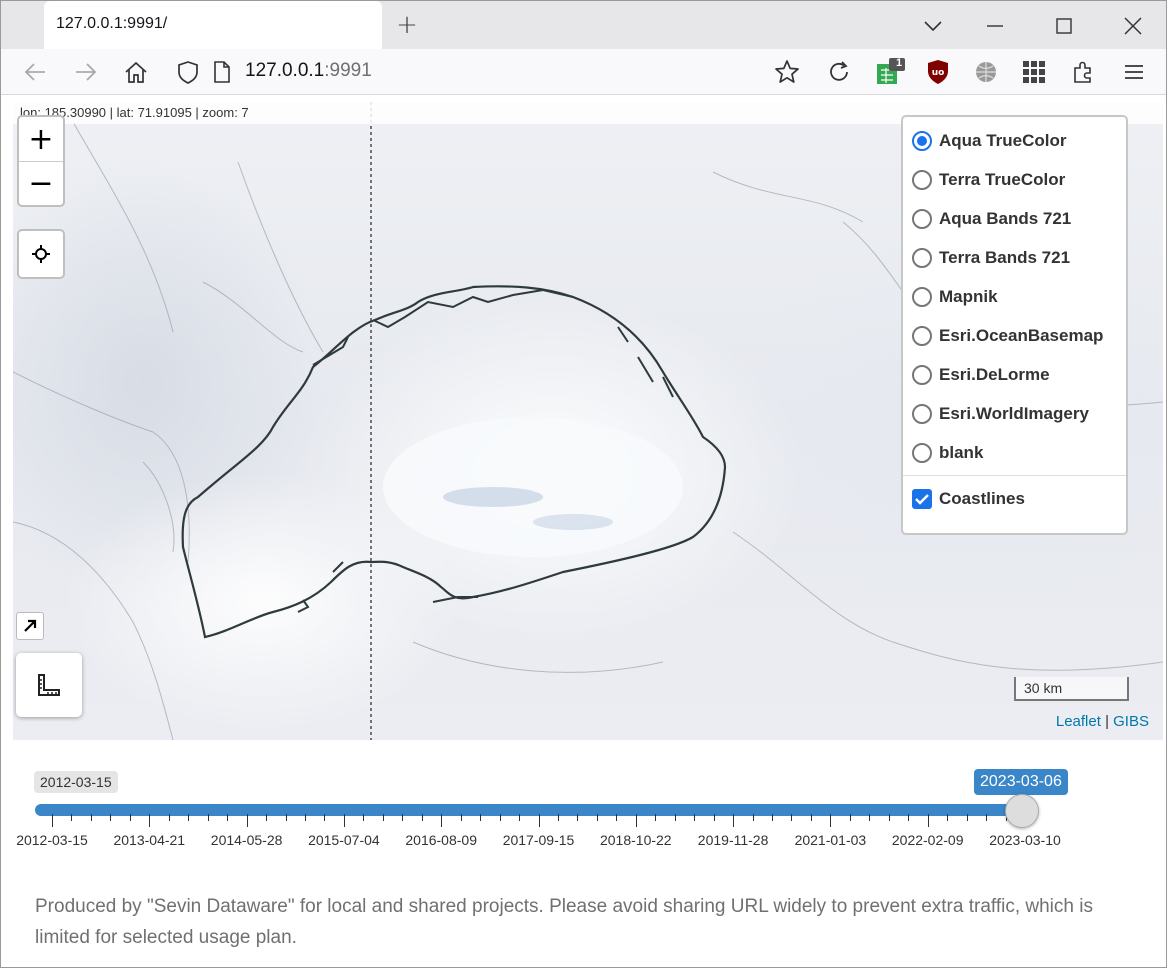 The image size is (1167, 968). What do you see at coordinates (1083, 72) in the screenshot?
I see `extensions-button` at bounding box center [1083, 72].